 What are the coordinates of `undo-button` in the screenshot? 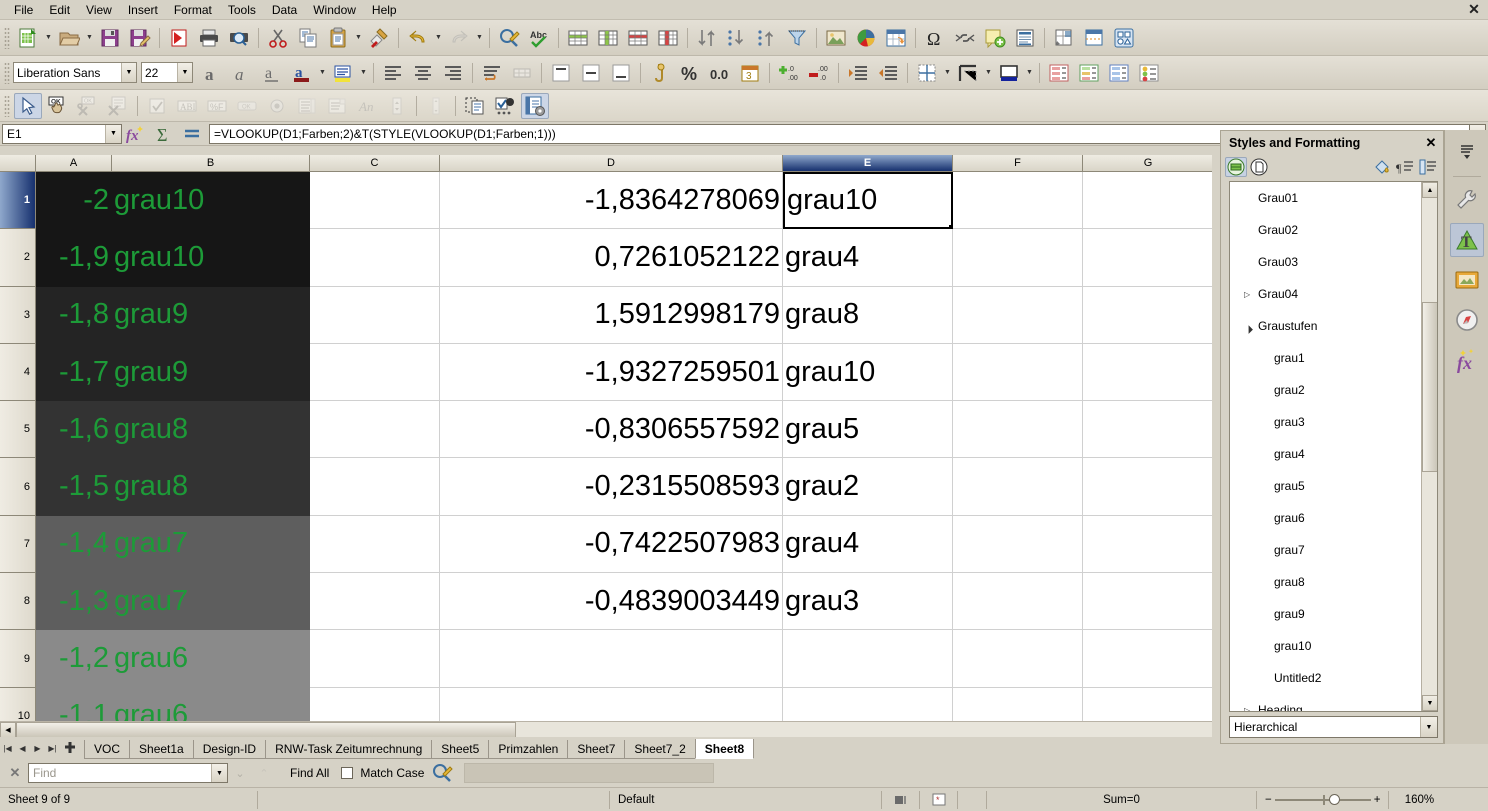 It's located at (418, 38).